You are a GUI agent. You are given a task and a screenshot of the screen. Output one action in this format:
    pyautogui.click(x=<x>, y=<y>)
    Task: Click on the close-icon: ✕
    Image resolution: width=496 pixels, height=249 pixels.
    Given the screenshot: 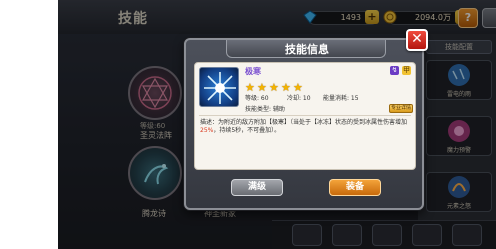 What is the action you would take?
    pyautogui.click(x=417, y=40)
    